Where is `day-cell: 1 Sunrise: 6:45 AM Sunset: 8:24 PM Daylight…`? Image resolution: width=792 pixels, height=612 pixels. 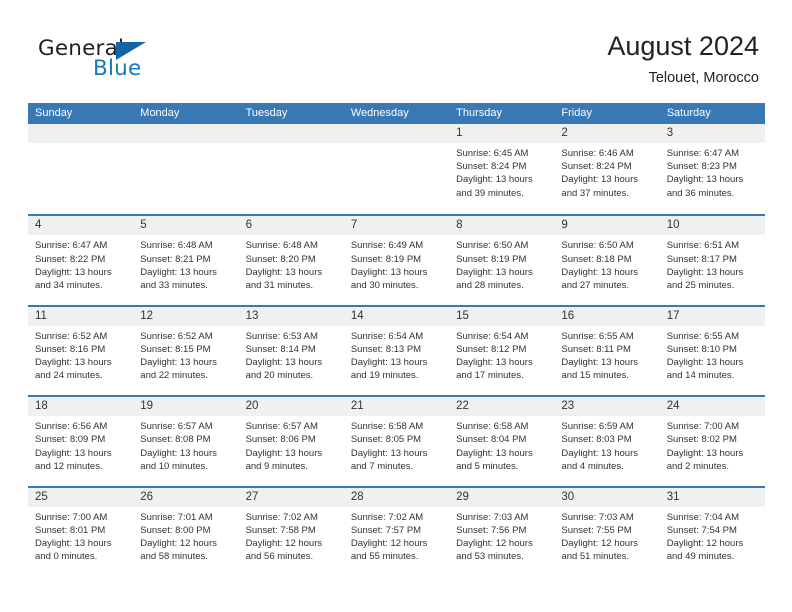 day-cell: 1 Sunrise: 6:45 AM Sunset: 8:24 PM Daylight… is located at coordinates (502, 169).